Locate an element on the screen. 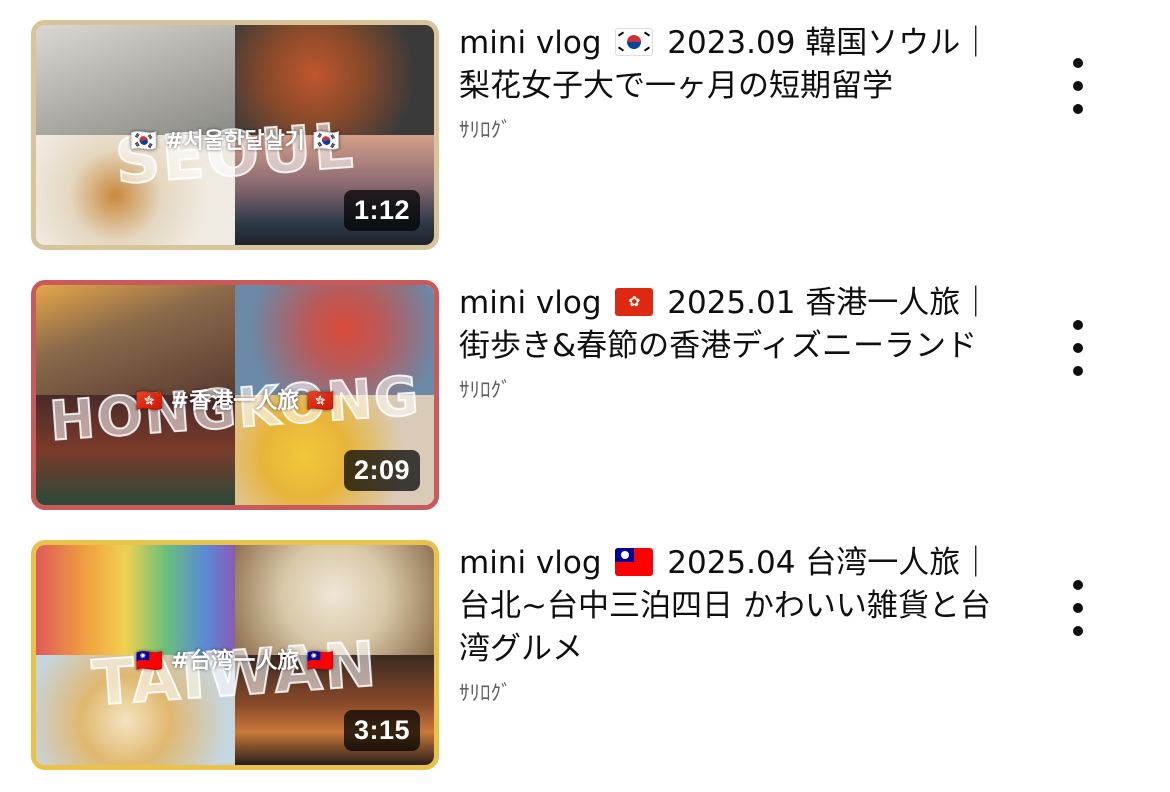 Image resolution: width=1170 pixels, height=792 pixels. video-thumbnail: HONGKONG 🇭🇰 #香港一人旅 🇭🇰 2:09 is located at coordinates (235, 395).